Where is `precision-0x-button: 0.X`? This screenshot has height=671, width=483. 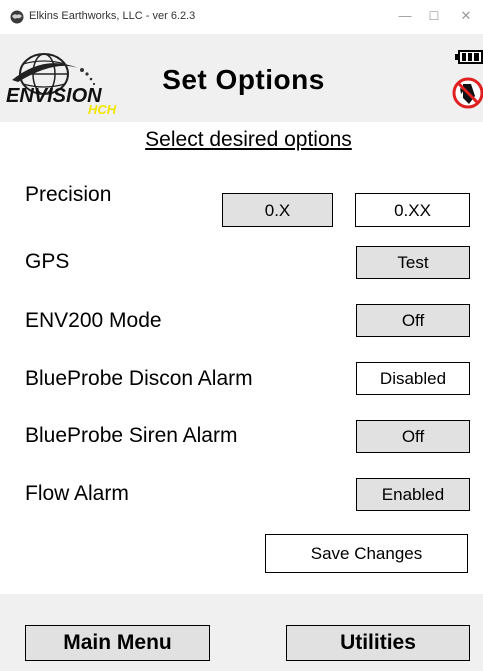
precision-0x-button: 0.X is located at coordinates (277, 210).